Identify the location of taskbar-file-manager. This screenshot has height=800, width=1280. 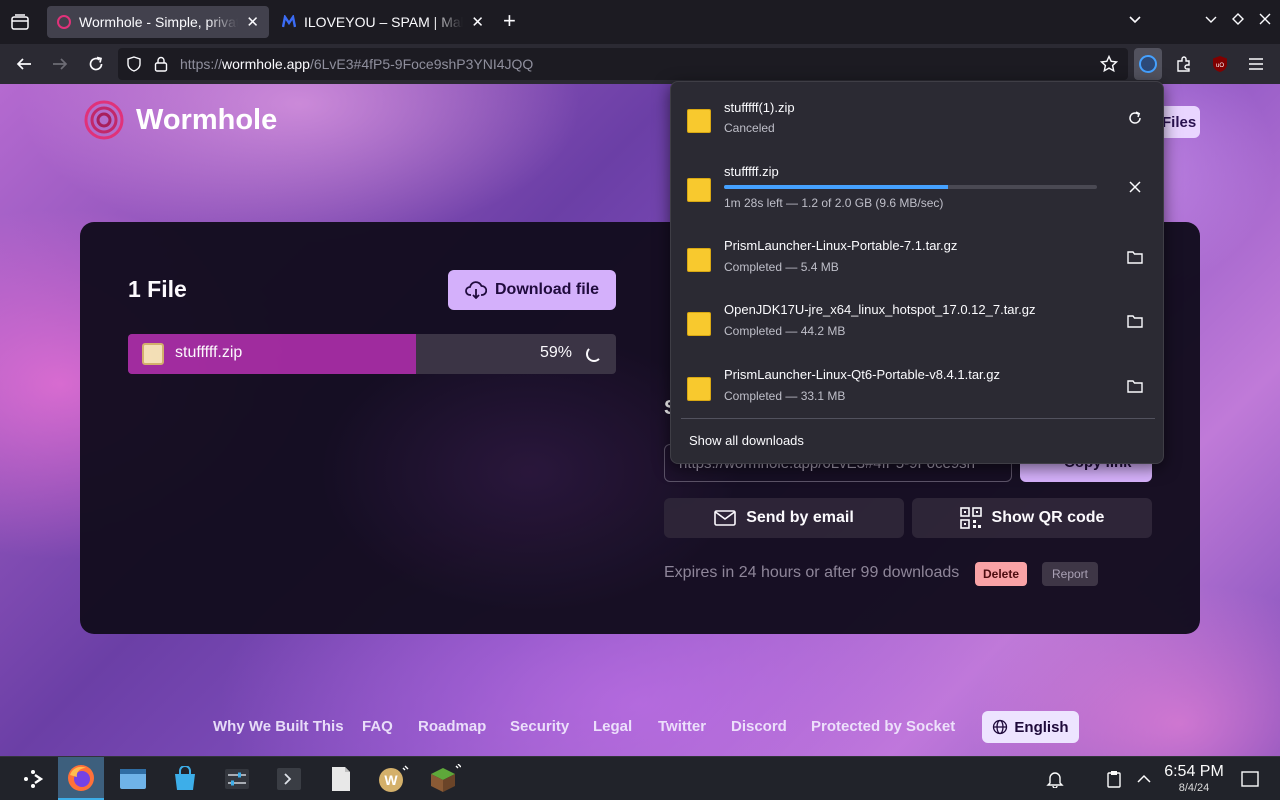
(133, 778).